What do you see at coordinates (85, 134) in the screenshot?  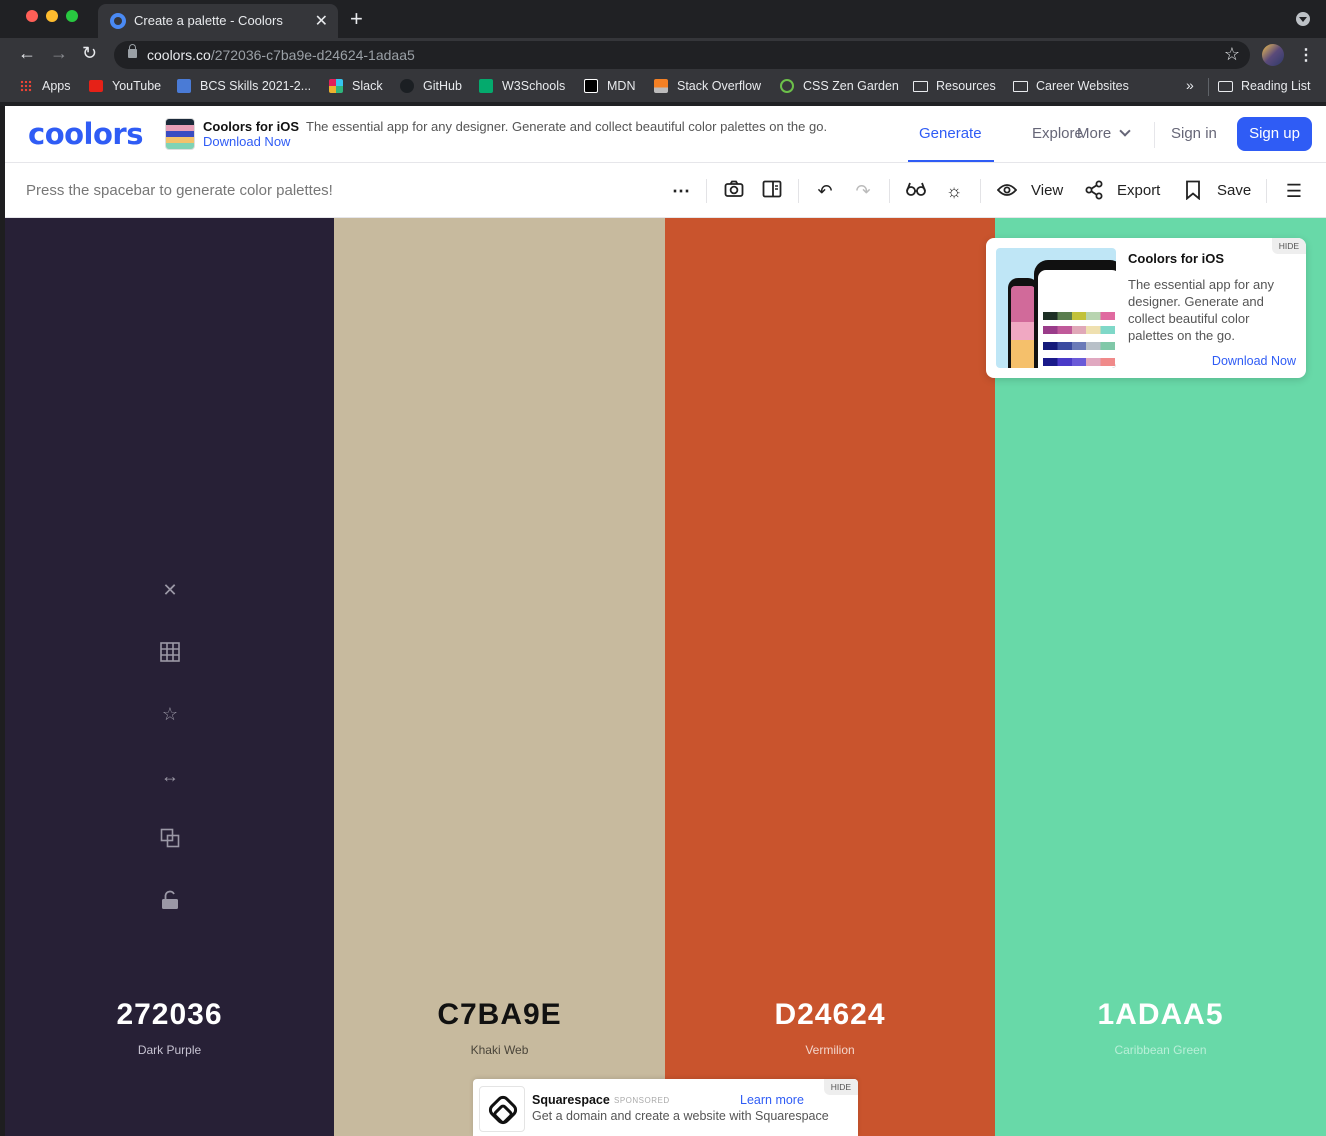 I see `coolors-logo: coolors` at bounding box center [85, 134].